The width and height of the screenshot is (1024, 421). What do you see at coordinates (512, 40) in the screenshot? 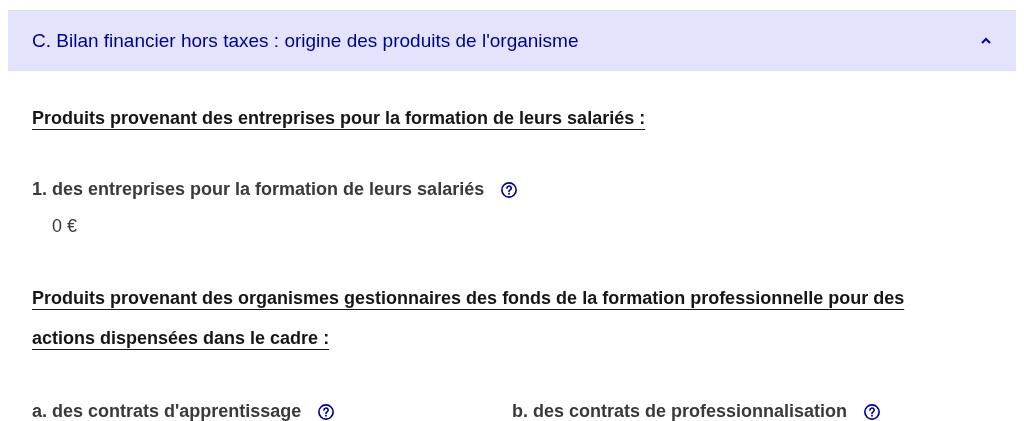
I see `accordion-header: C. Bilan financier hors taxes : origine des produits de l'organisme` at bounding box center [512, 40].